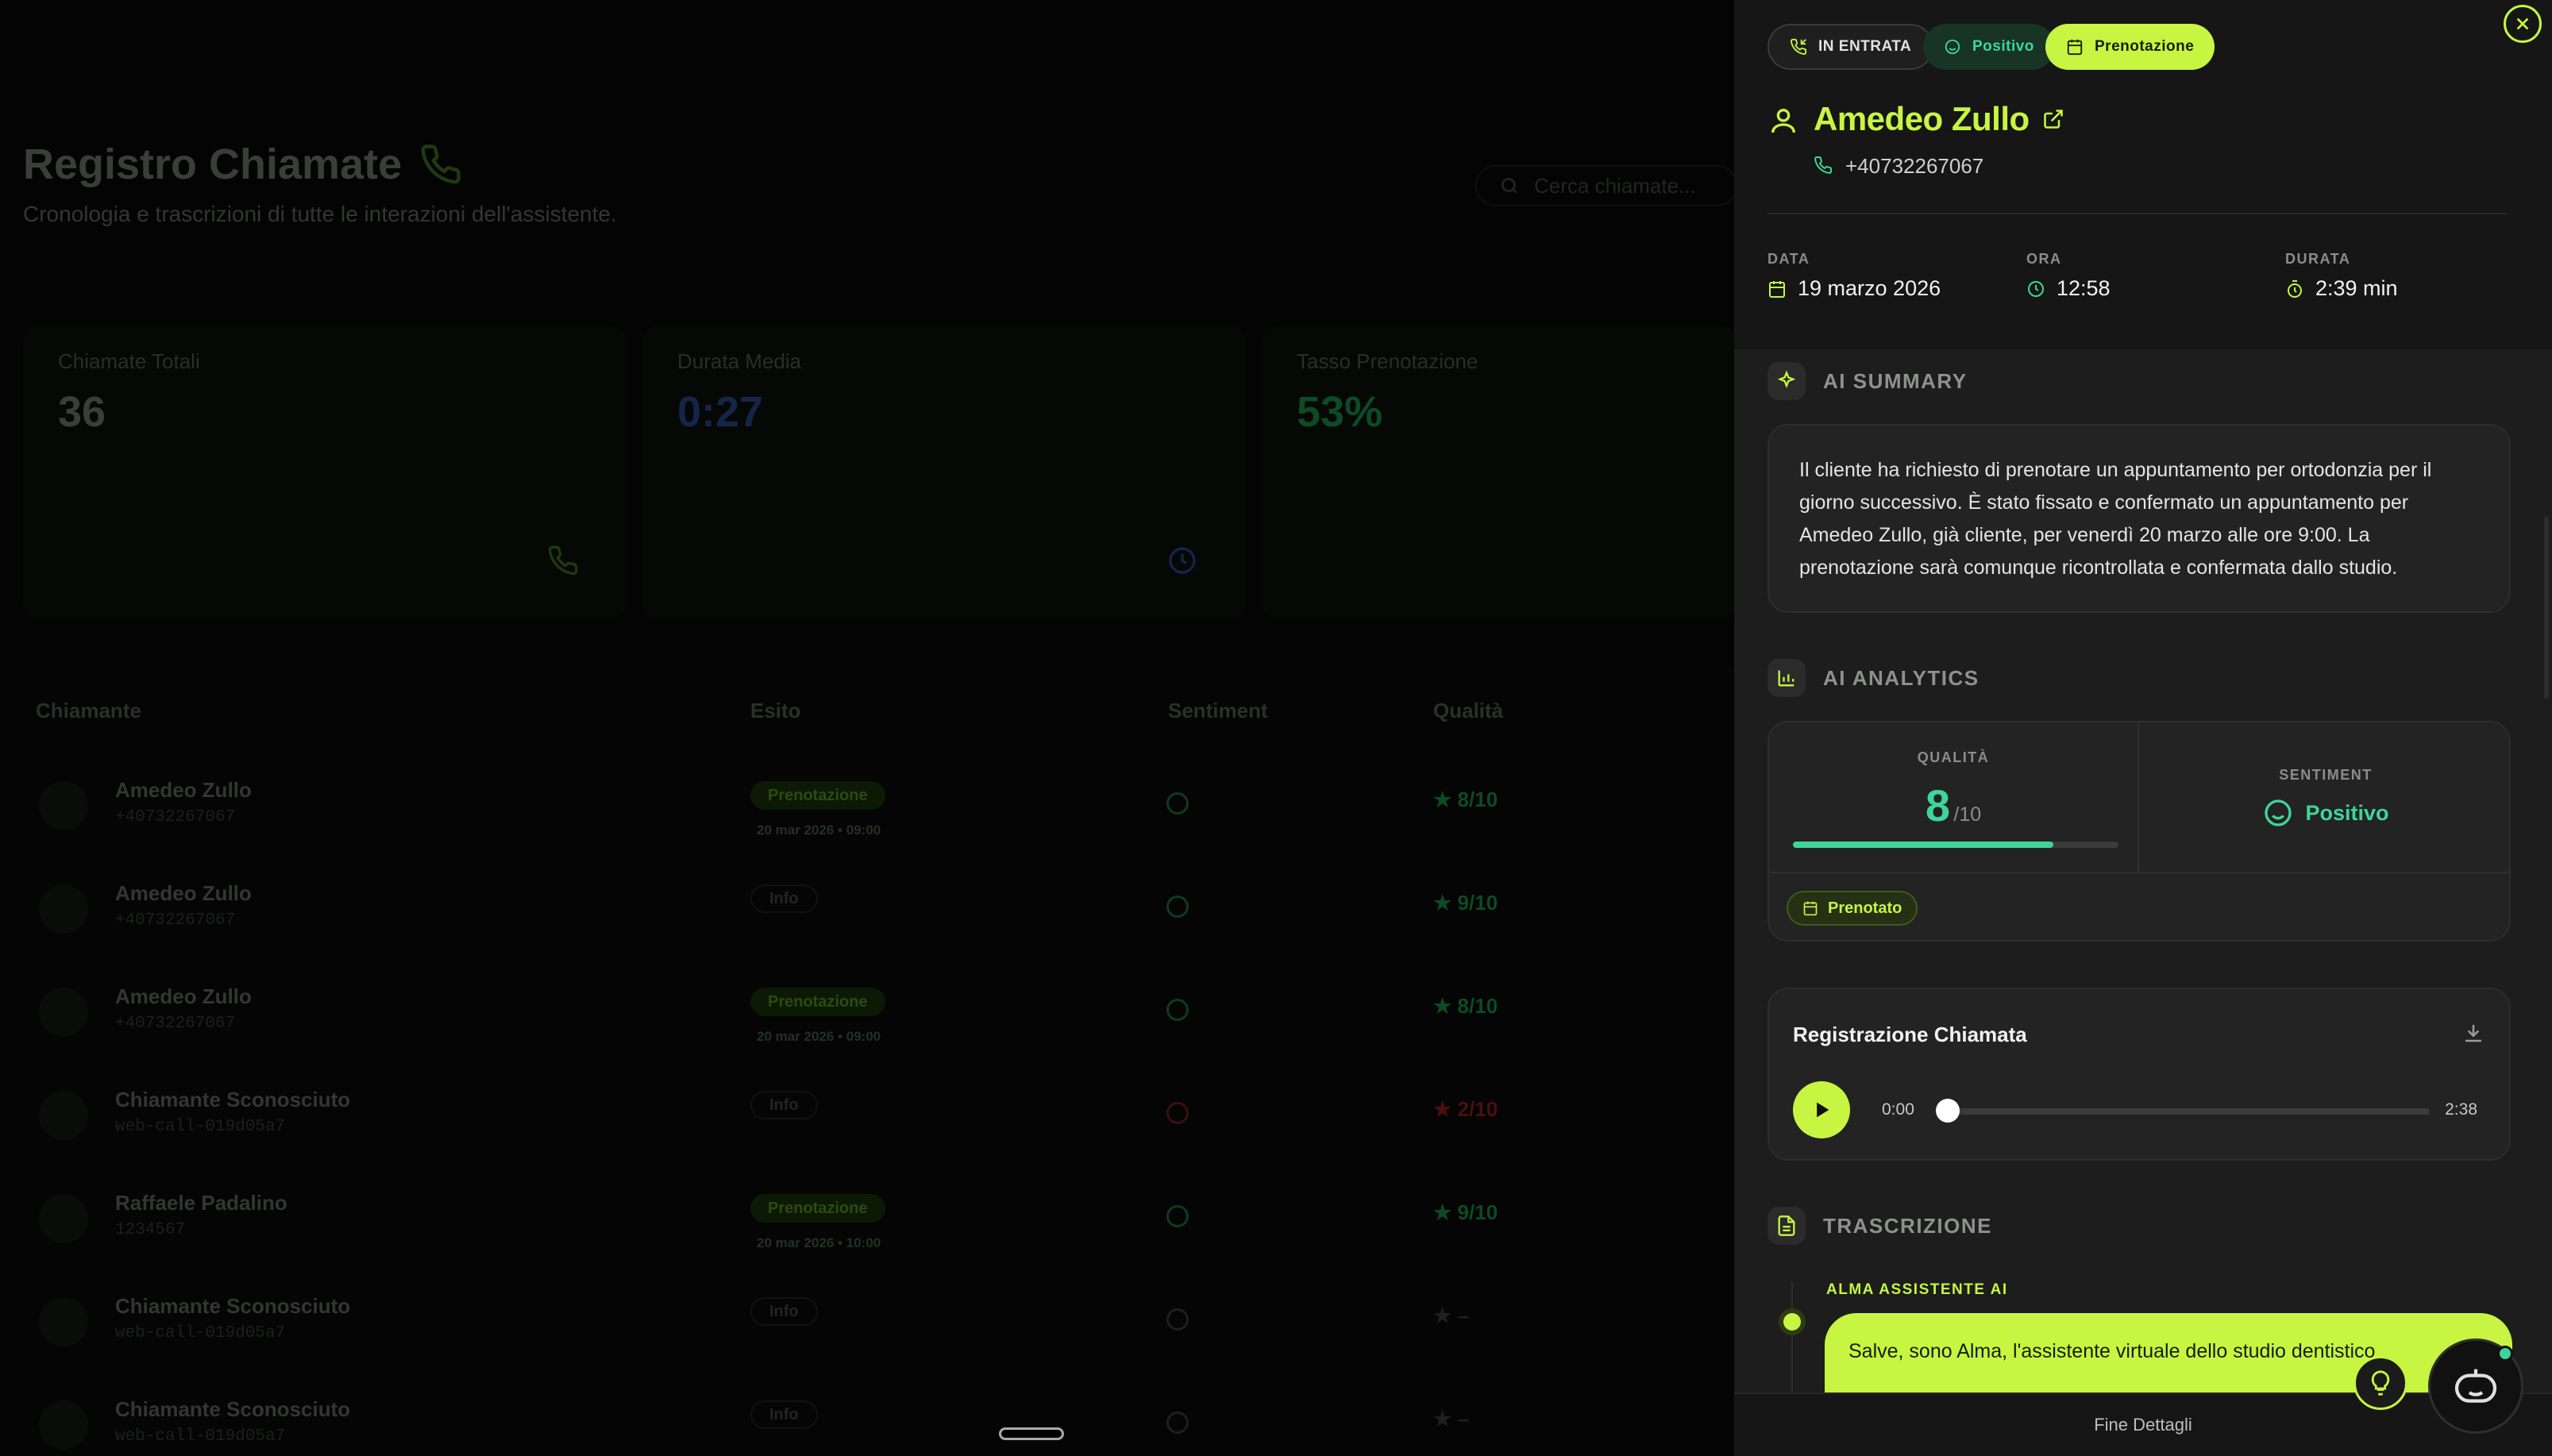  I want to click on time-label: ORA, so click(2044, 259).